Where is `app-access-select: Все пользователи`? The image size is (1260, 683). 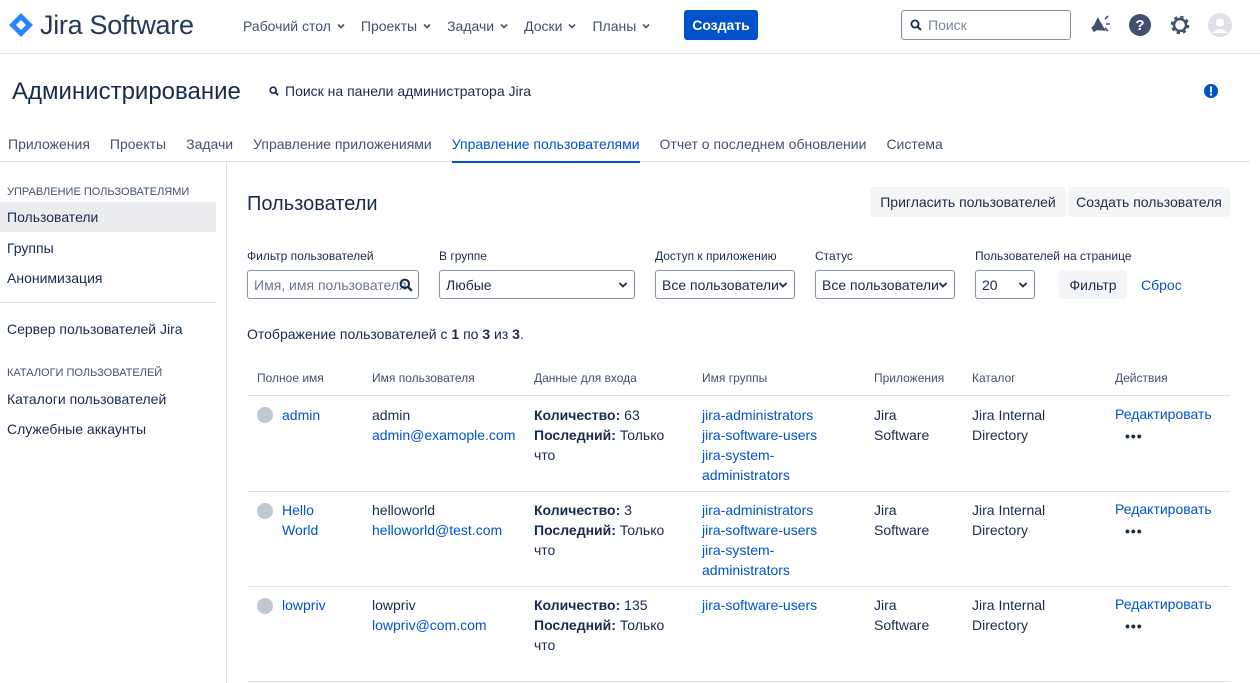 app-access-select: Все пользователи is located at coordinates (725, 284).